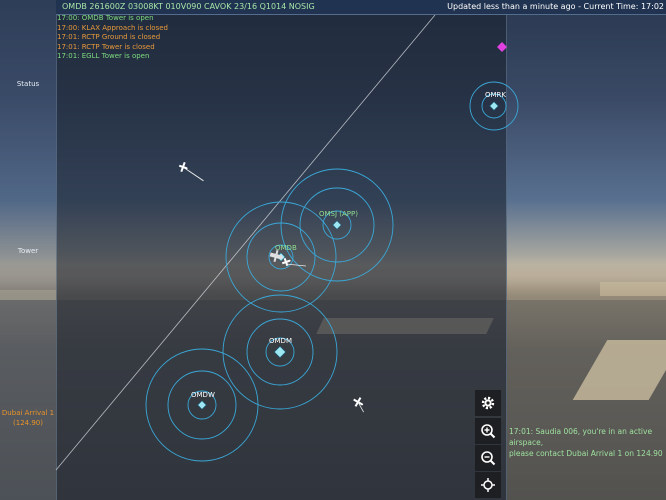 The width and height of the screenshot is (666, 500). Describe the element at coordinates (203, 395) in the screenshot. I see `station-label-omdw: OMDW` at that location.